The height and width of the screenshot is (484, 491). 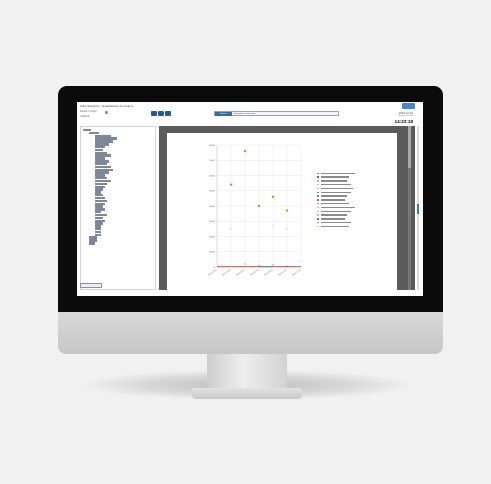 I want to click on arrow-left-icon, so click(x=154, y=113).